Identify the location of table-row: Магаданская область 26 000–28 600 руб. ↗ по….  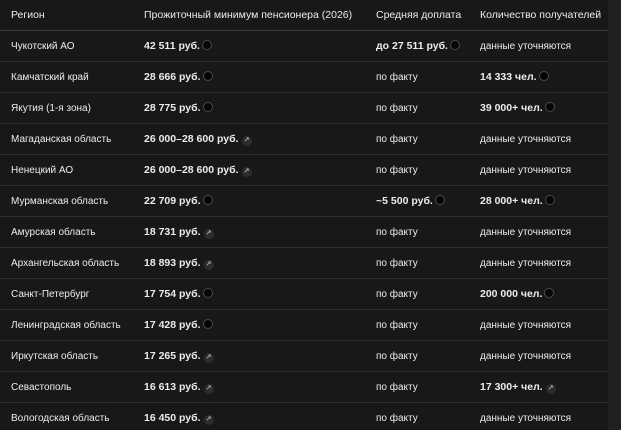
(304, 139).